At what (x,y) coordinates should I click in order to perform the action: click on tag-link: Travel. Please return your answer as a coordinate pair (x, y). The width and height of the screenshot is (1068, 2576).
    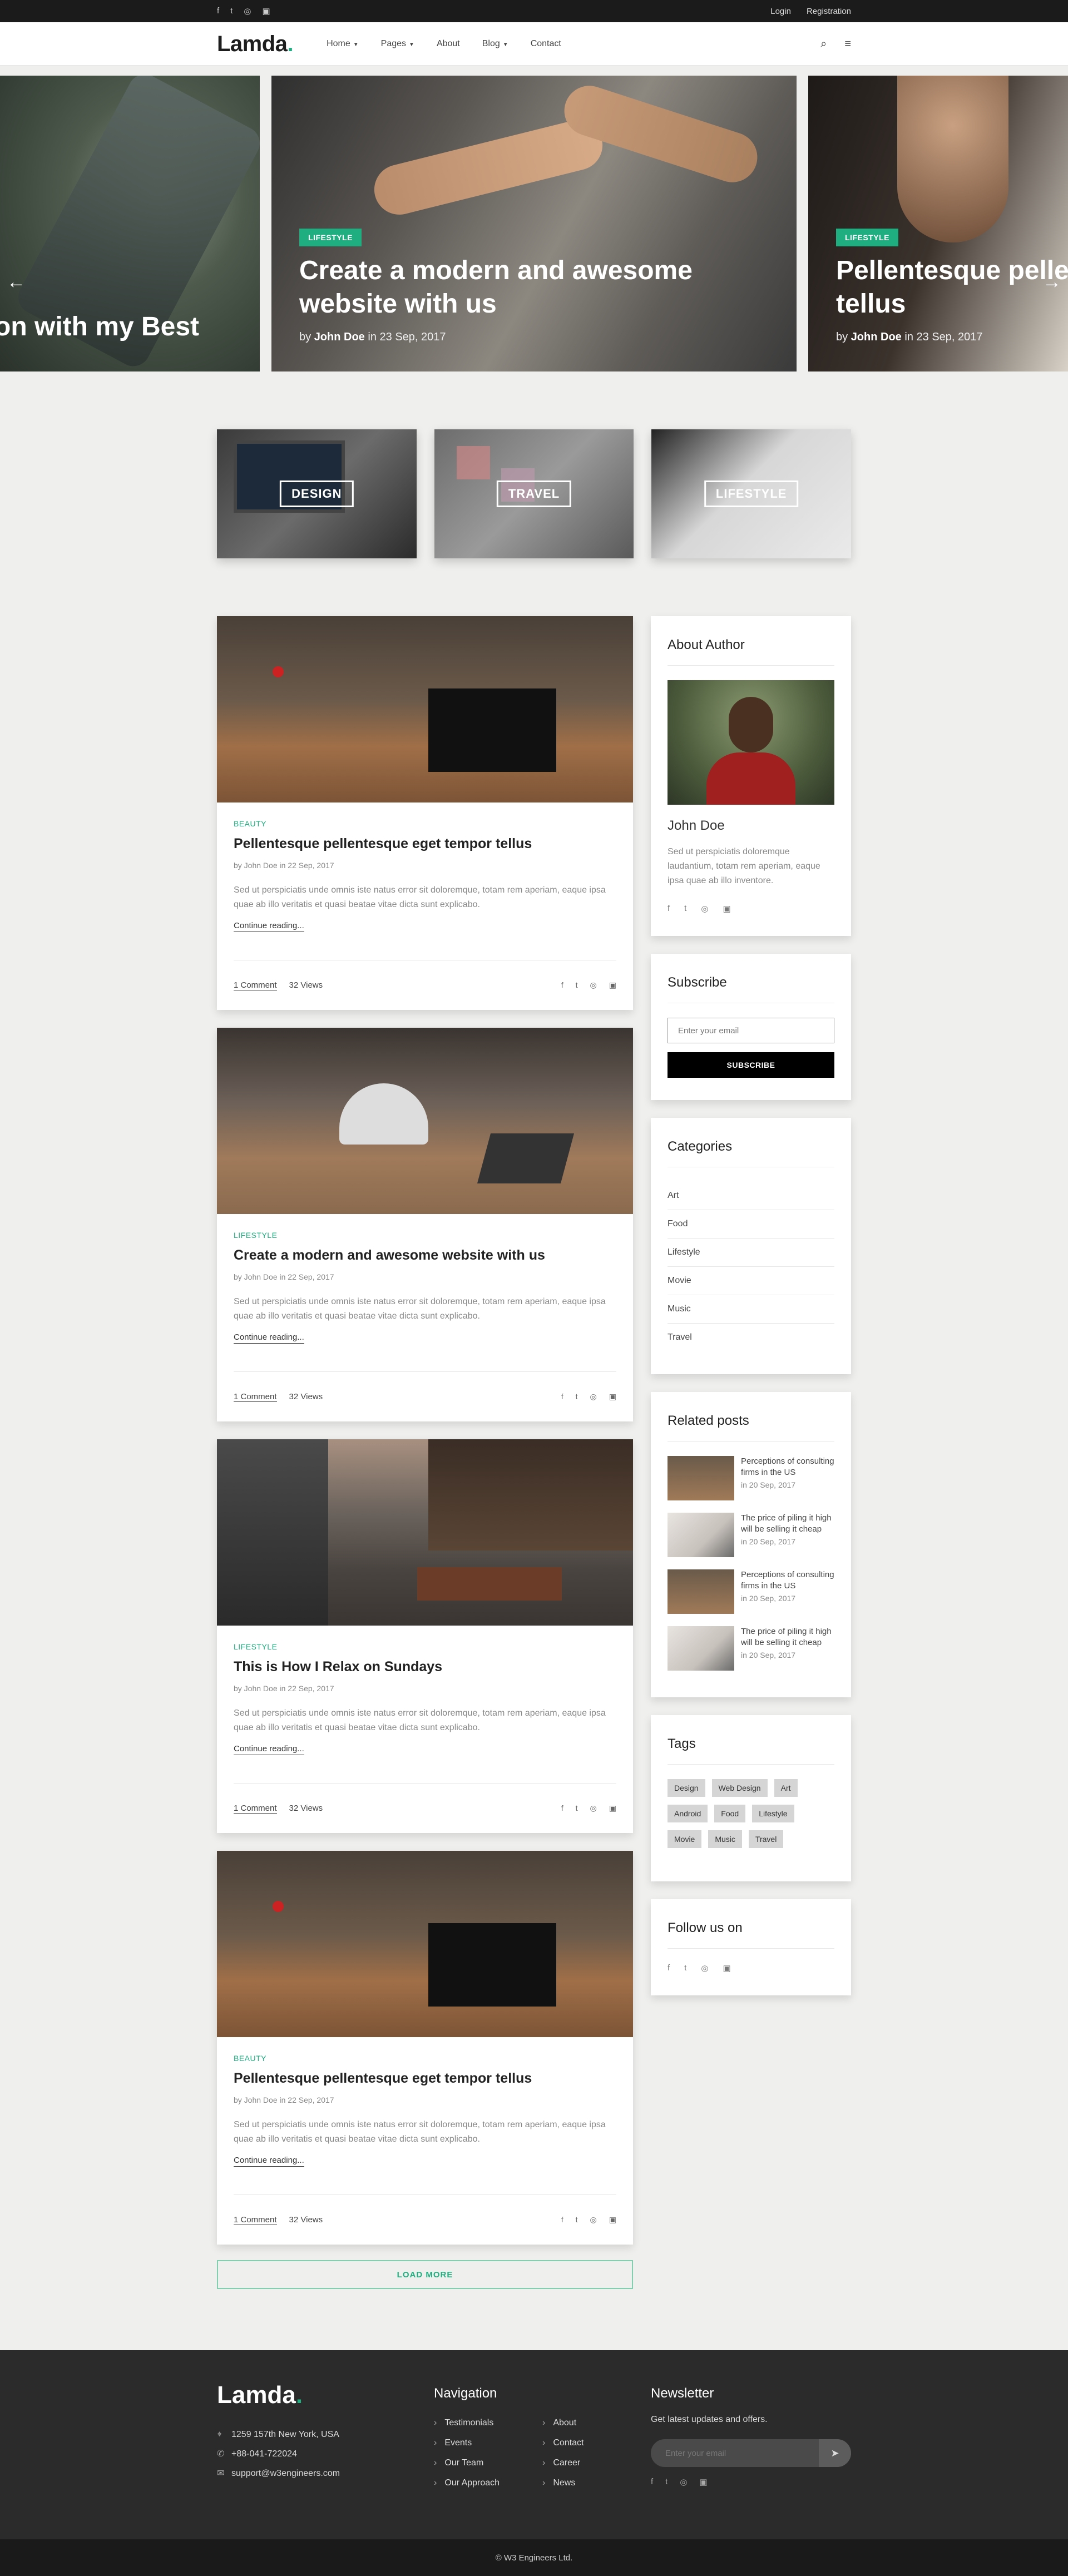
    Looking at the image, I should click on (766, 1839).